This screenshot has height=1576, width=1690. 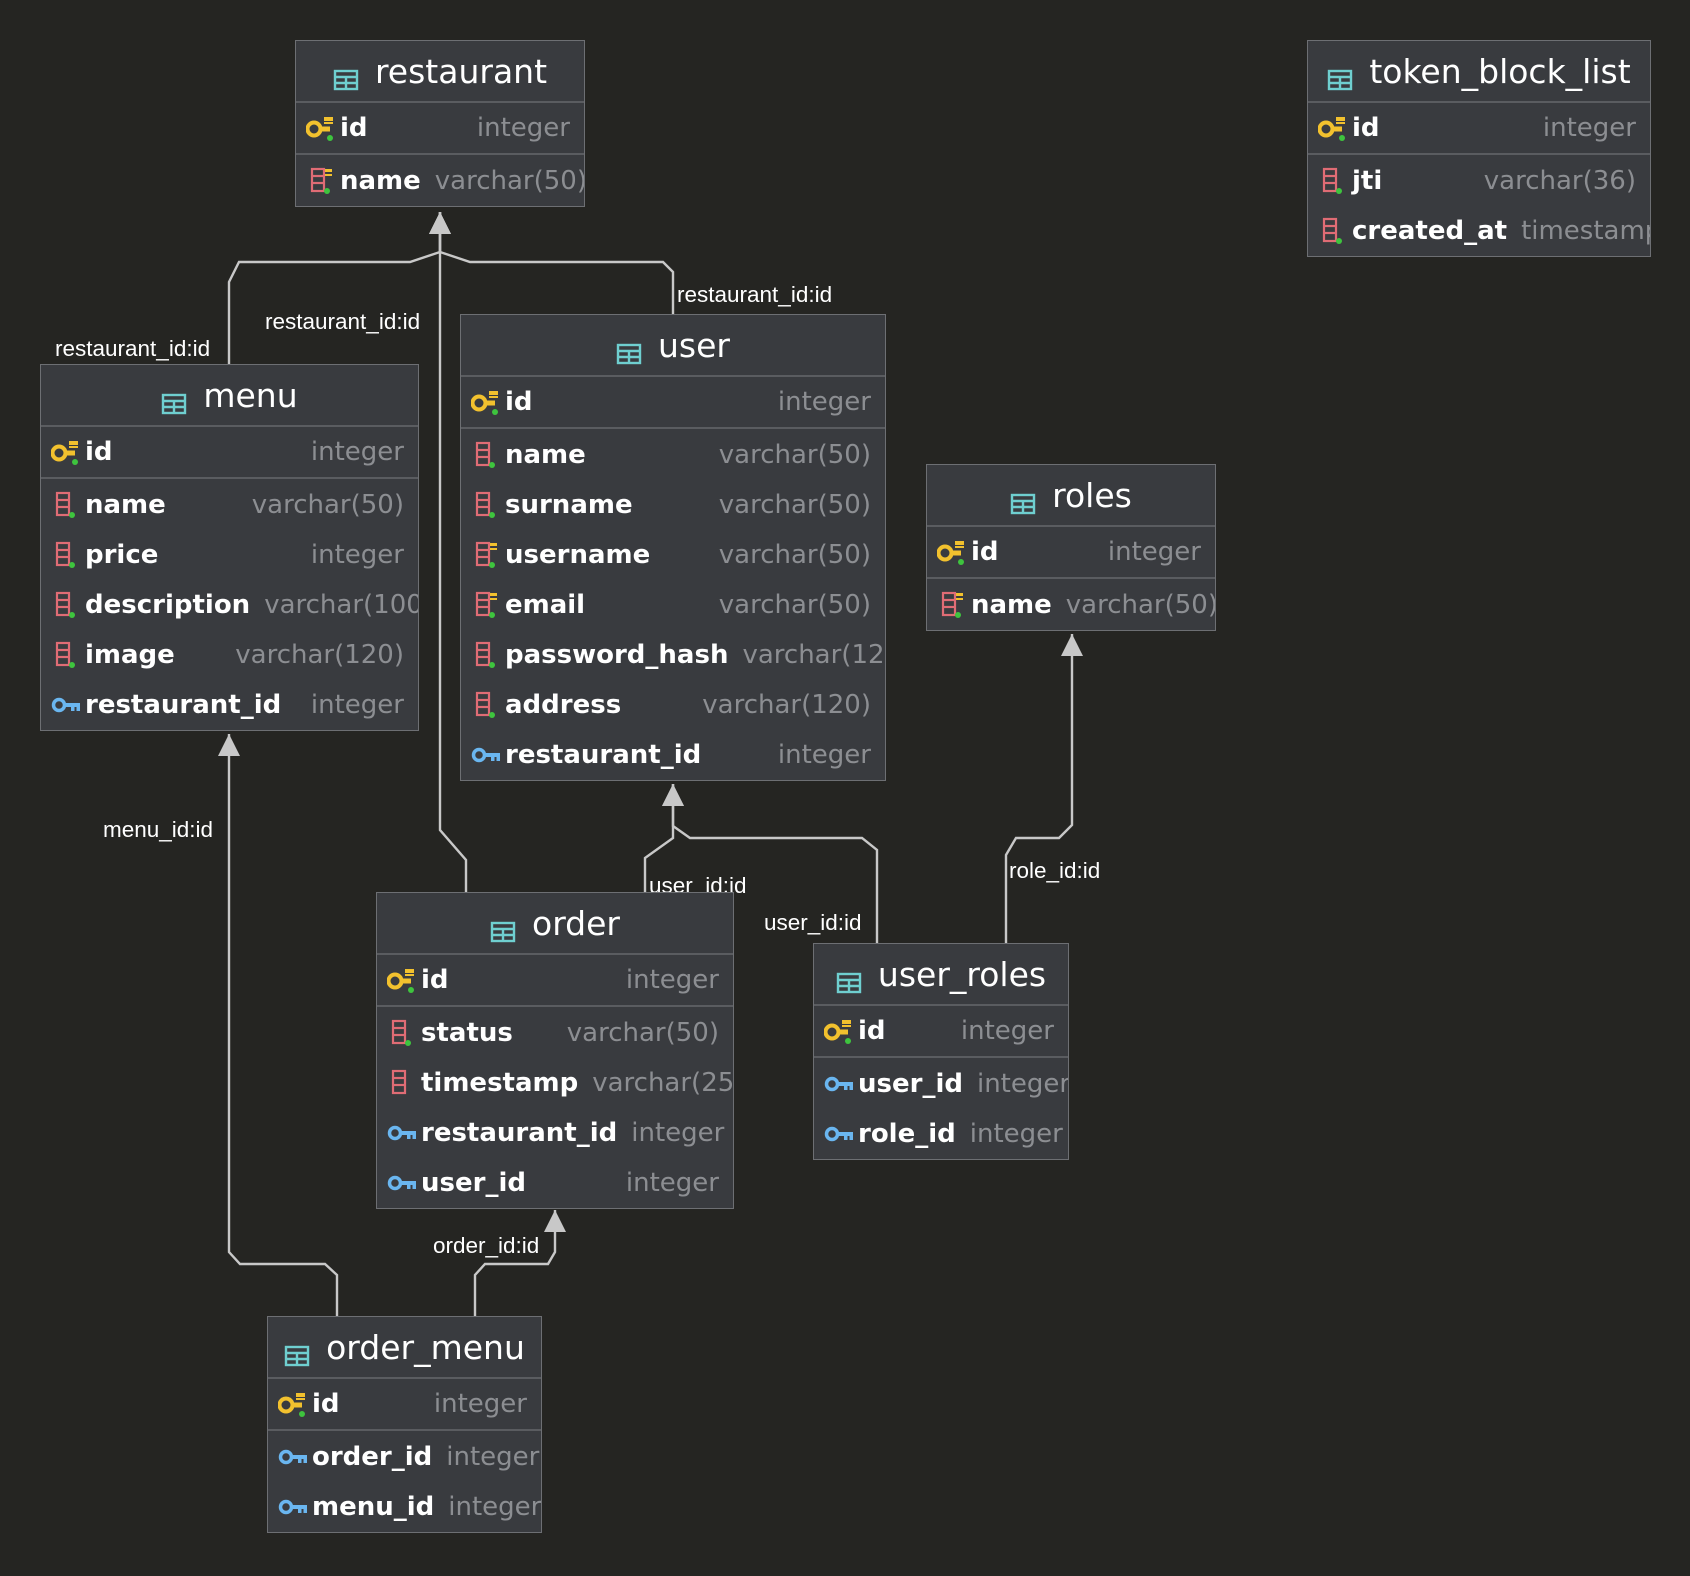 What do you see at coordinates (404, 1457) in the screenshot?
I see `column-row: order_id integer` at bounding box center [404, 1457].